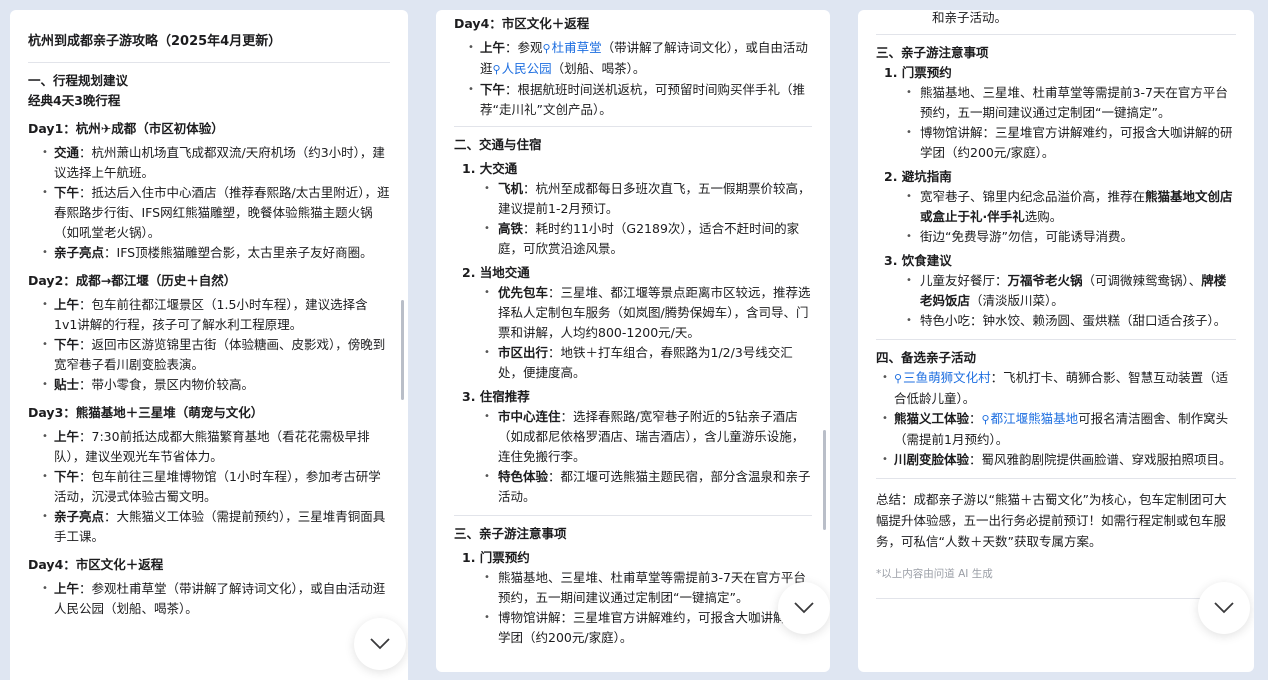 The width and height of the screenshot is (1268, 680). I want to click on subsection-title: 1. 大交通, so click(490, 168).